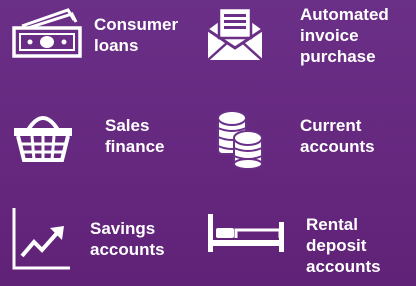  I want to click on service-label: Consumer loans, so click(136, 35).